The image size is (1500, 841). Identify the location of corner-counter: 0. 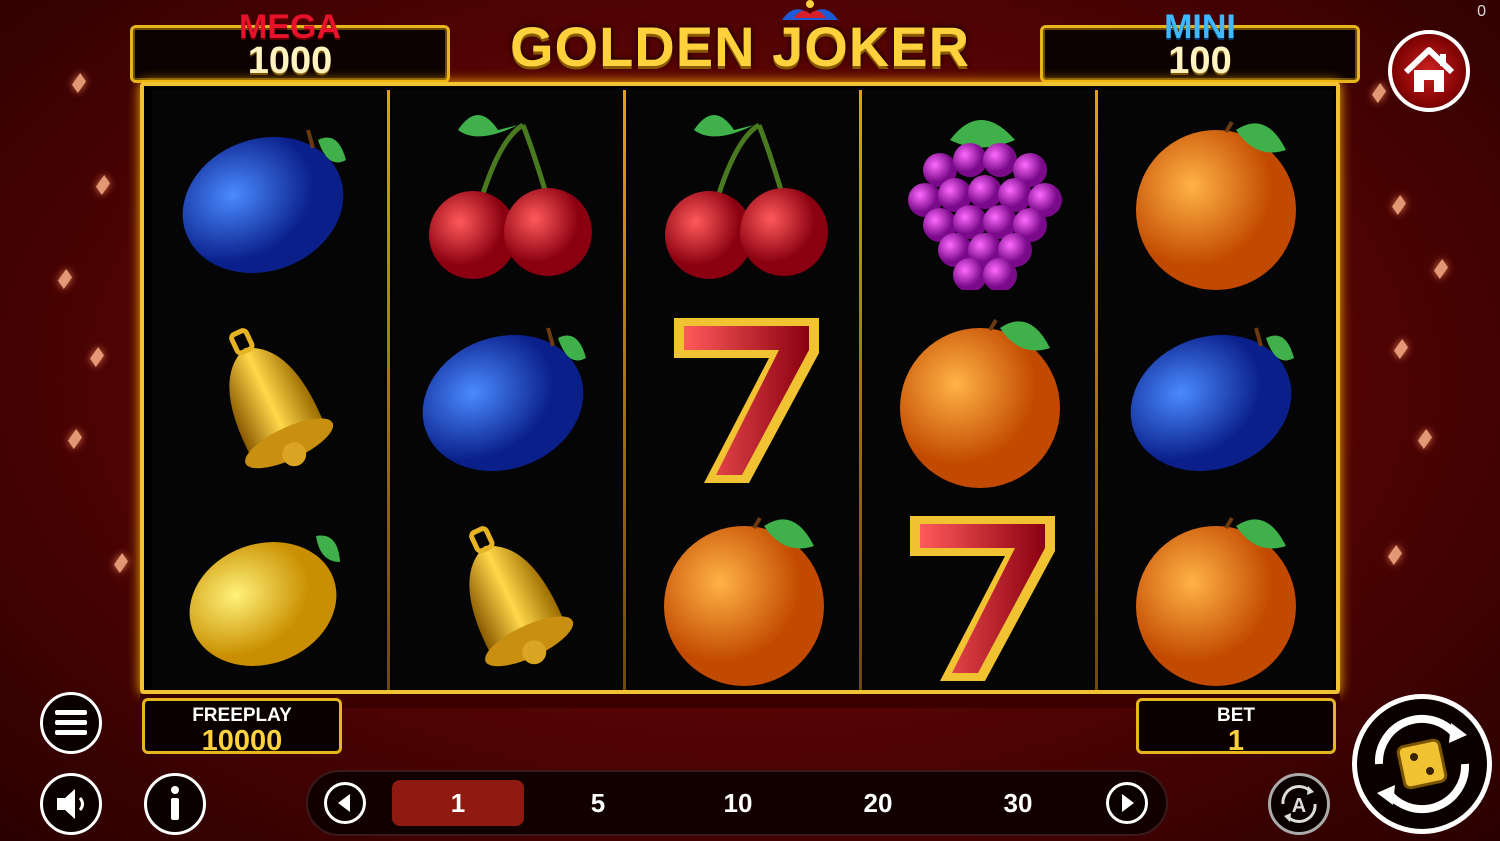
(1481, 11).